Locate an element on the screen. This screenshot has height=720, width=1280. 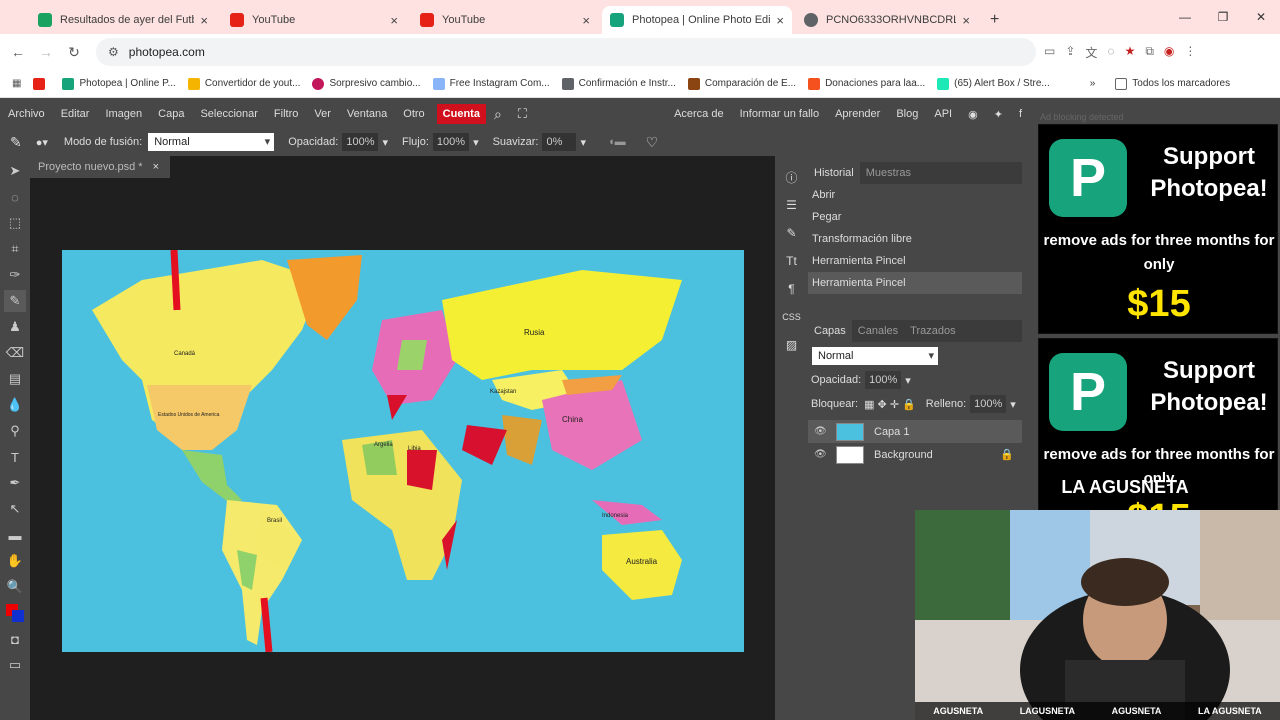
menu-capa: Capa is located at coordinates (171, 114).